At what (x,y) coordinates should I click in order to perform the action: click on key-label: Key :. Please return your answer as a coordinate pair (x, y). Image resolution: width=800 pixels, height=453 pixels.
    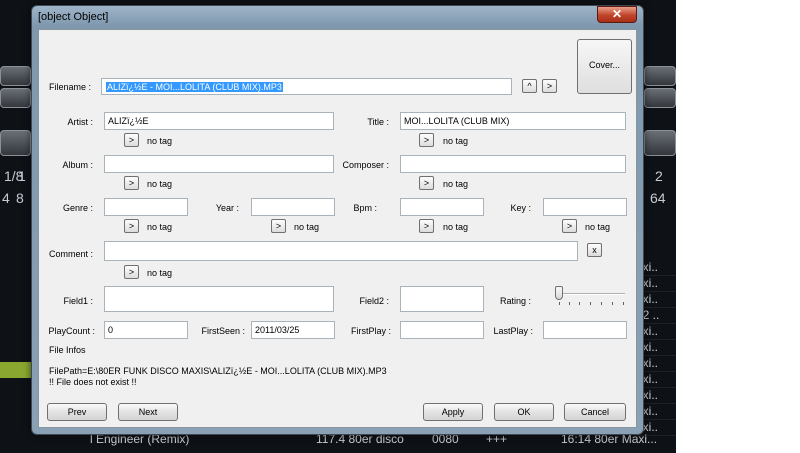
    Looking at the image, I should click on (520, 208).